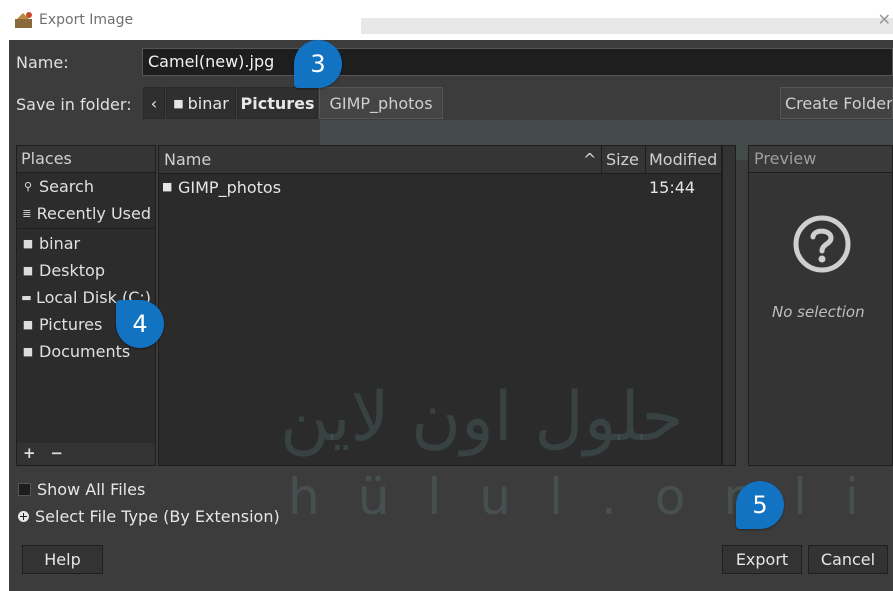  Describe the element at coordinates (23, 516) in the screenshot. I see `expander-plus-icon` at that location.